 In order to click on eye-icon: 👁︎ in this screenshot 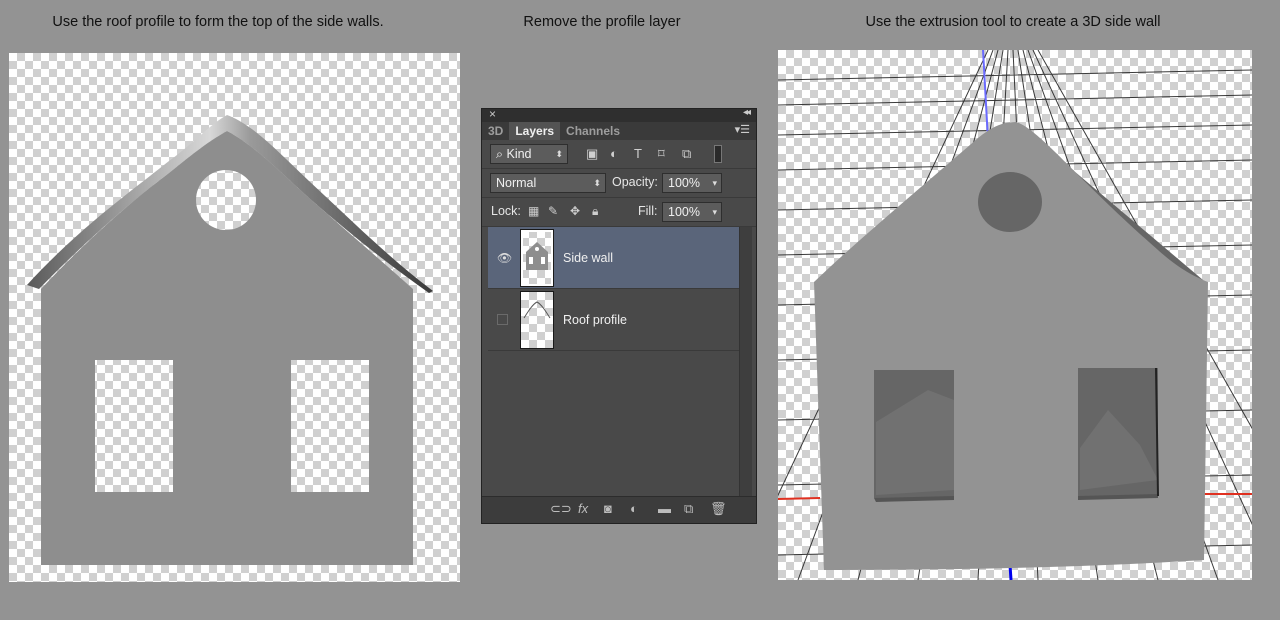, I will do `click(504, 258)`.